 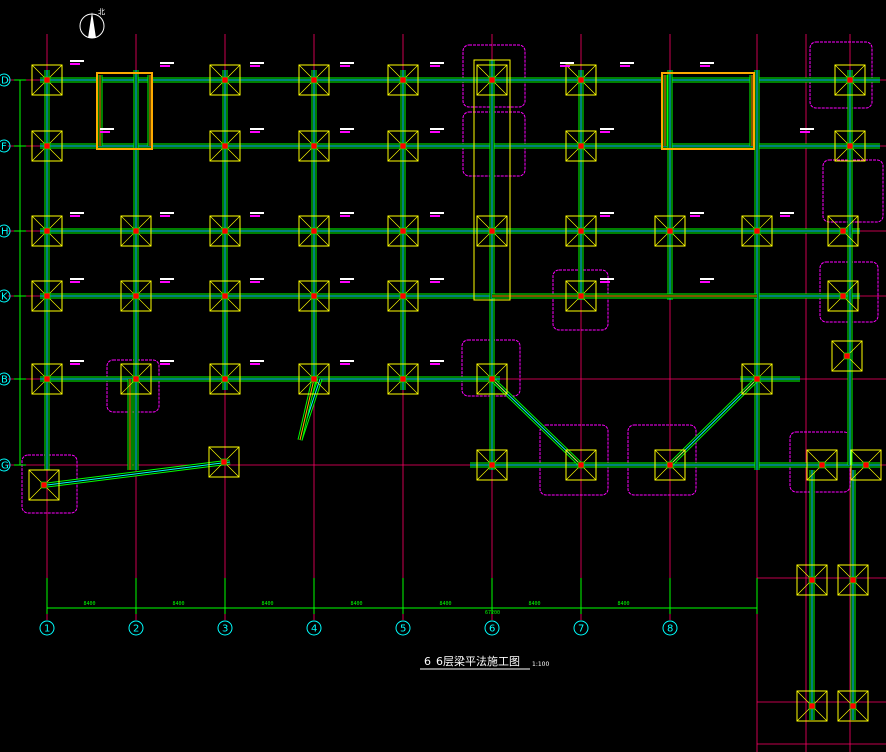 I want to click on beam-diag-west-core, so click(x=536, y=422).